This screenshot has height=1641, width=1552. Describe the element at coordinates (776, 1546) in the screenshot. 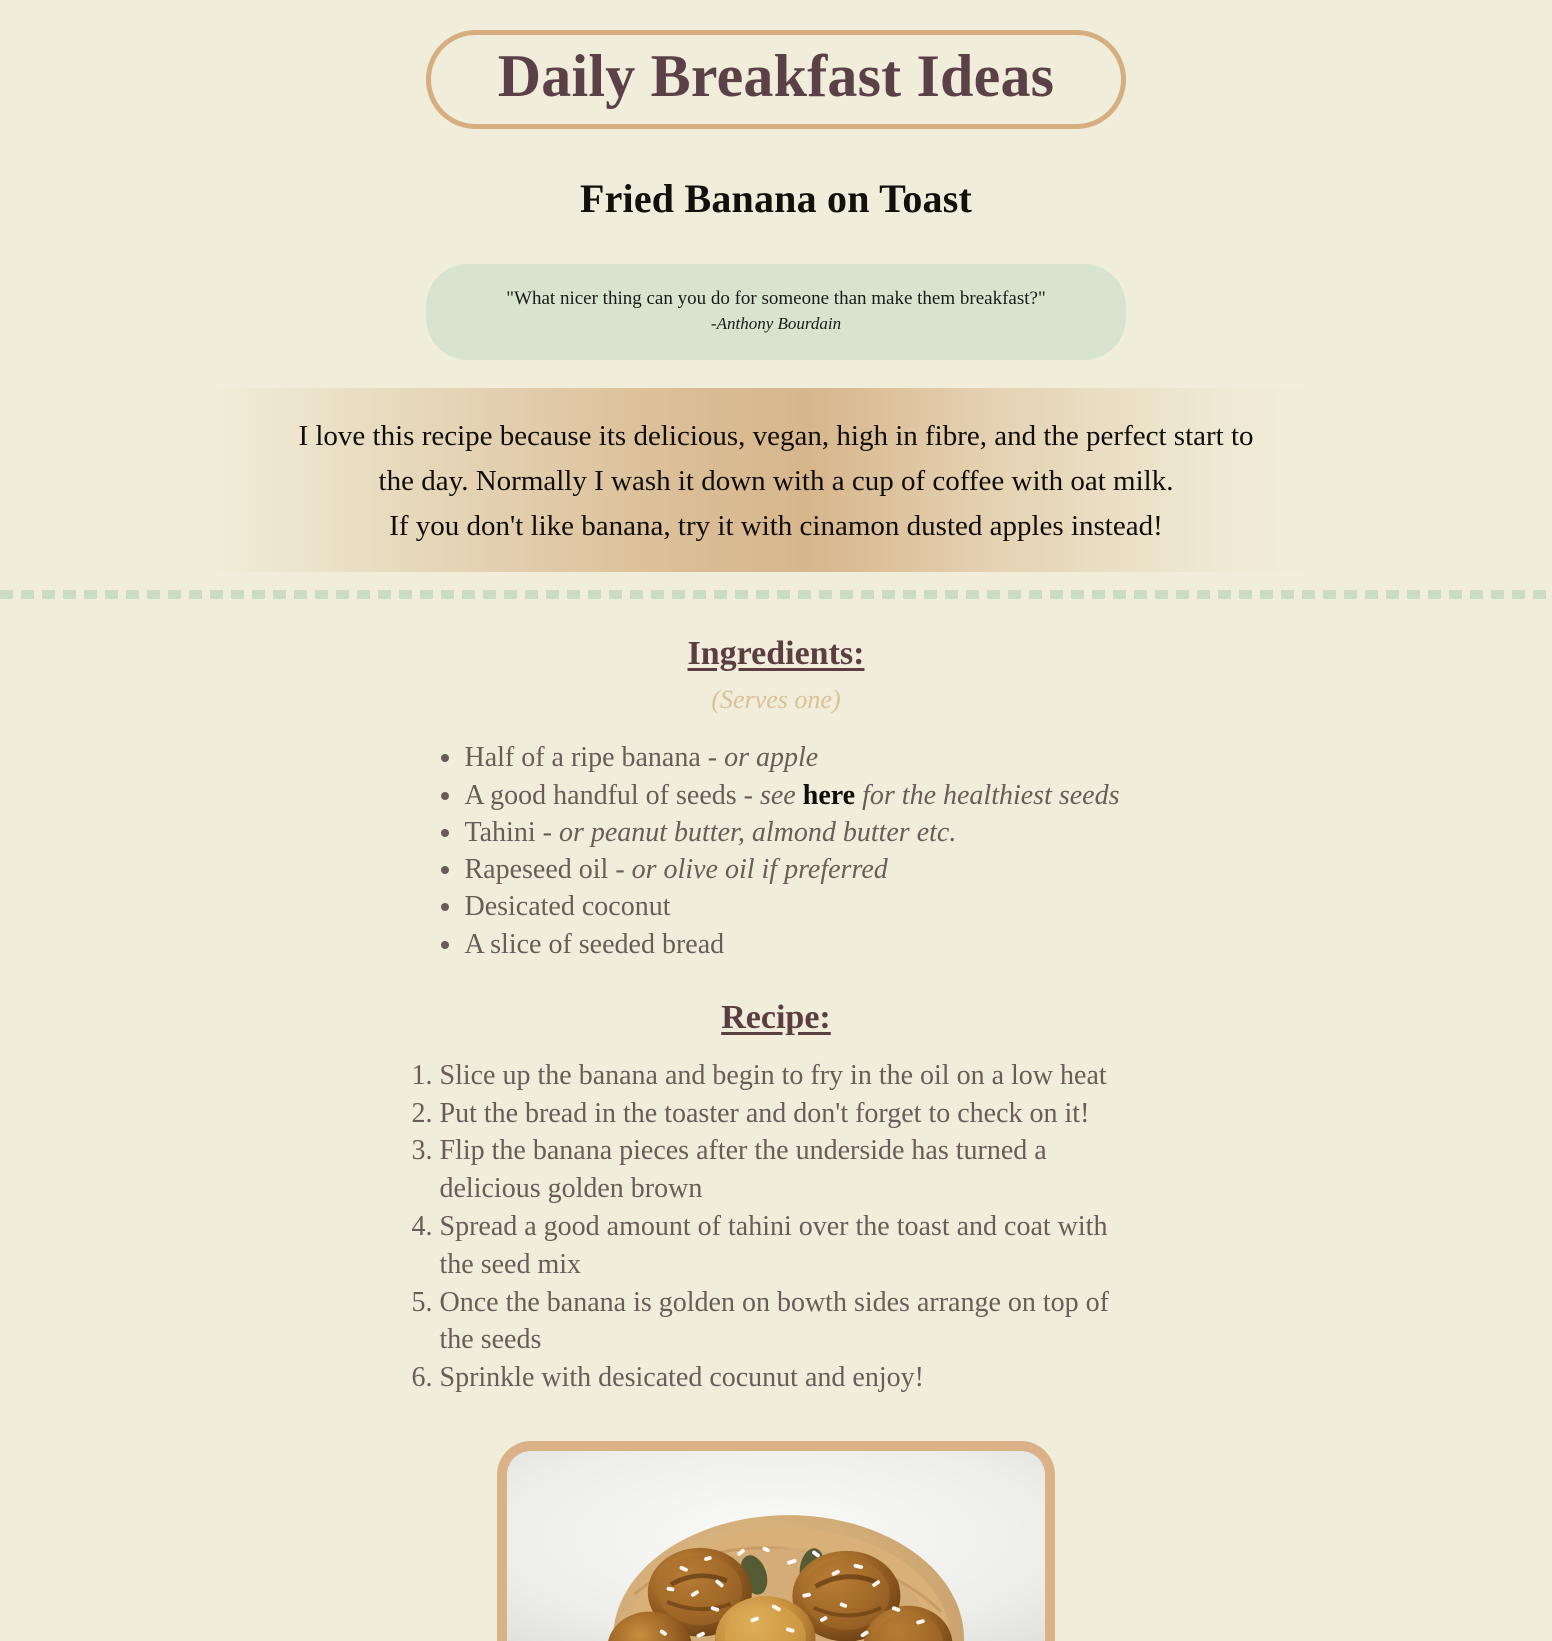

I see `recipe-photo` at that location.